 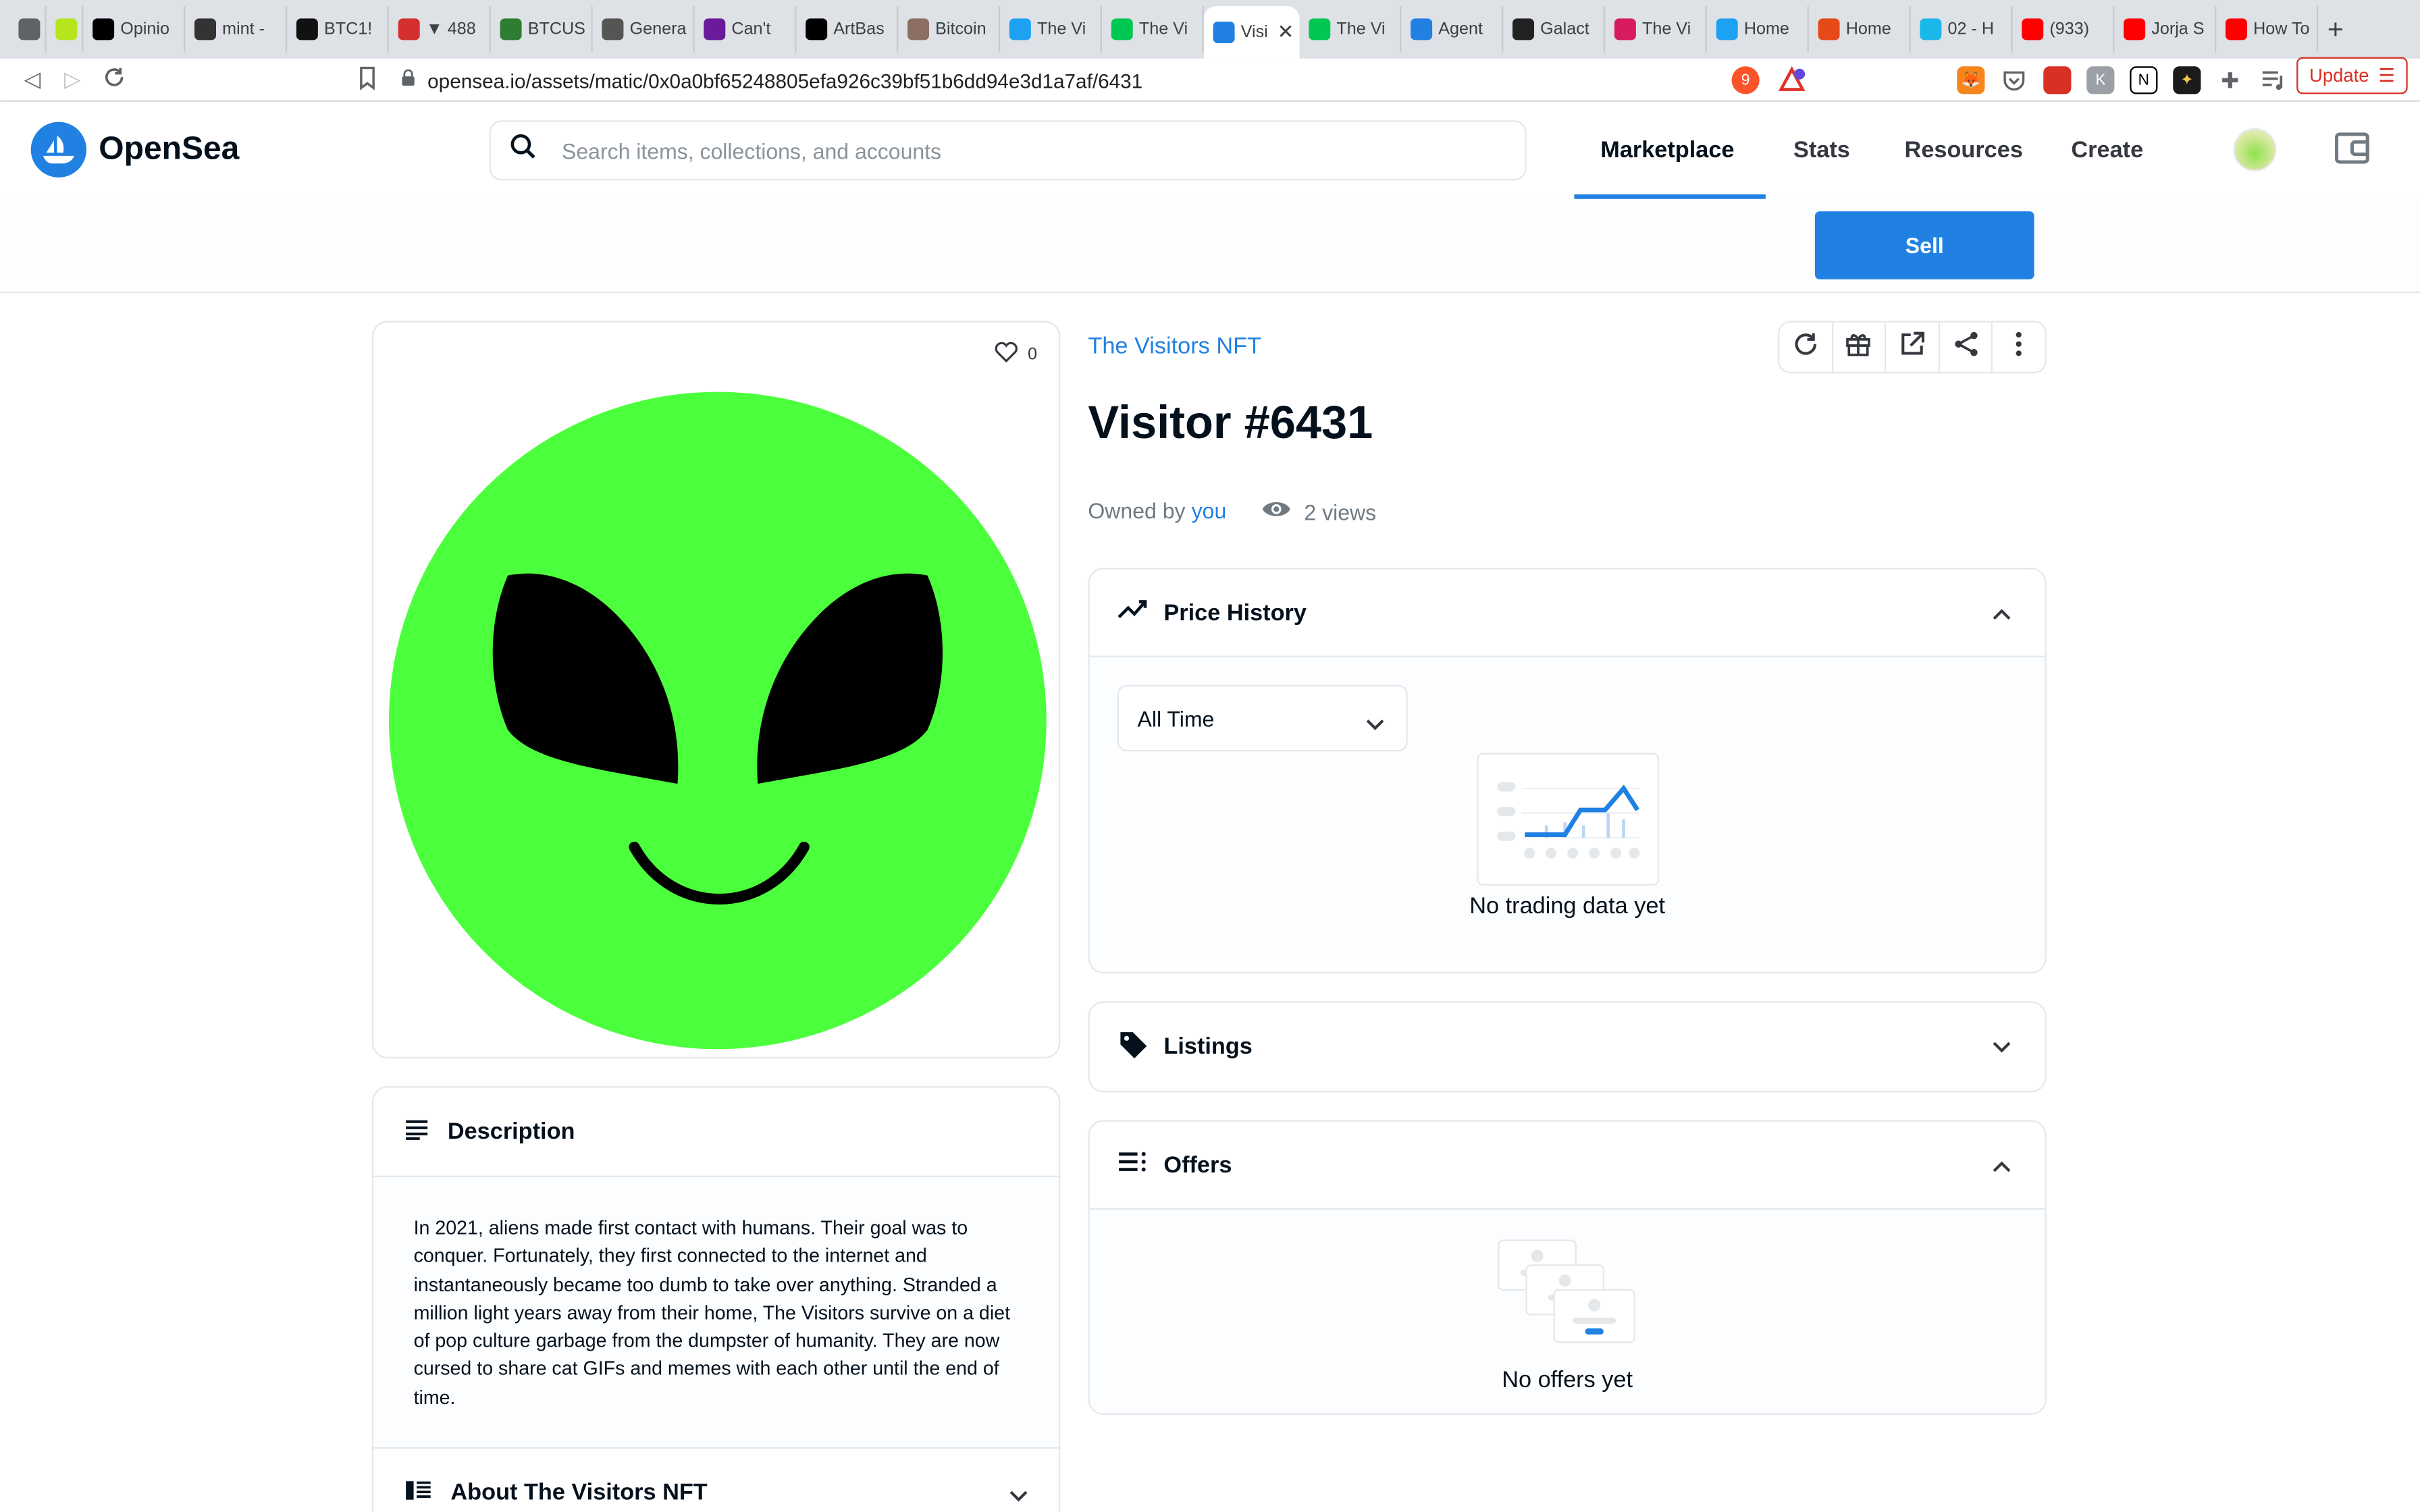 I want to click on browser-tab: mint -, so click(x=236, y=29).